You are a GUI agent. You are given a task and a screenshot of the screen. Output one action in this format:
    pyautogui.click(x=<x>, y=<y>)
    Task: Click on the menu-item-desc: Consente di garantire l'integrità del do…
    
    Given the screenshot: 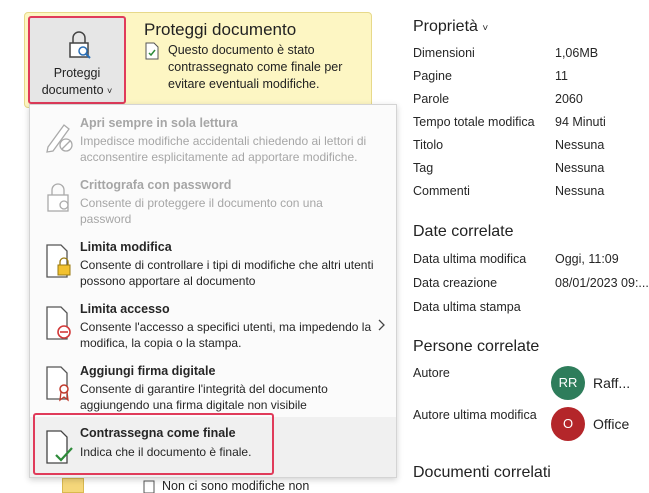 What is the action you would take?
    pyautogui.click(x=204, y=397)
    